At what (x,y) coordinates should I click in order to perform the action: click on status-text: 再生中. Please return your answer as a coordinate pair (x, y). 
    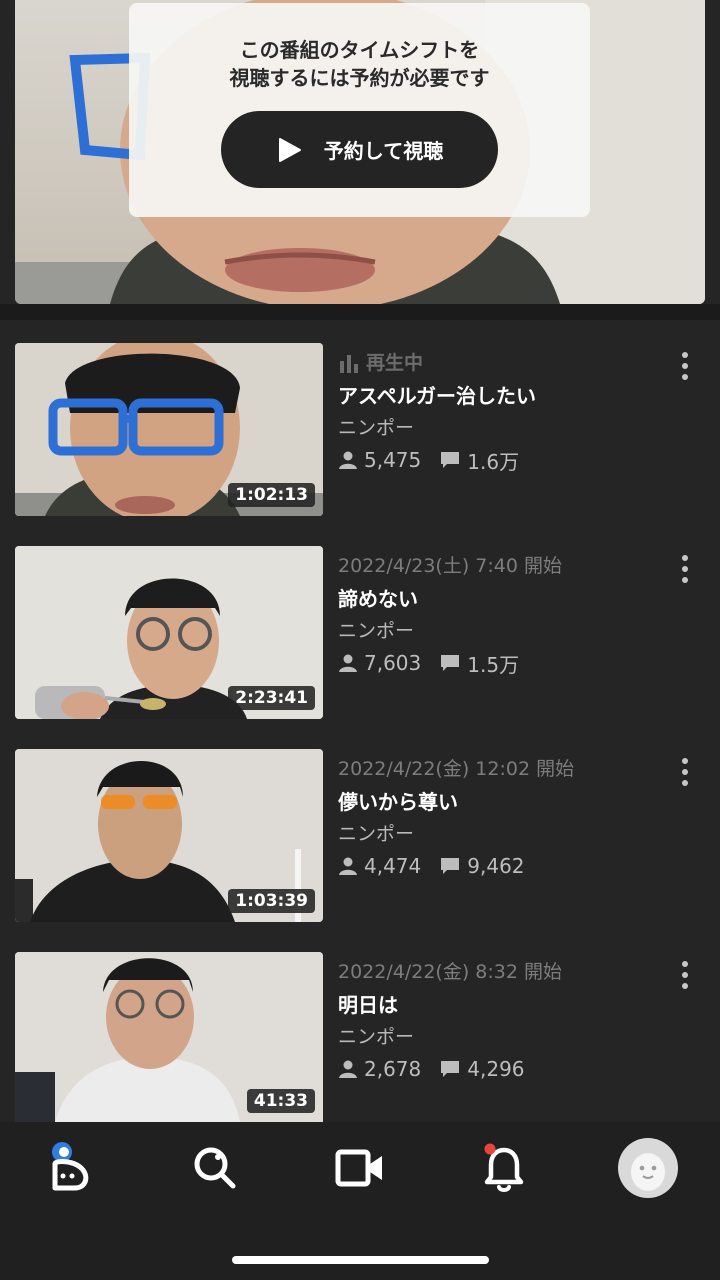
    Looking at the image, I should click on (395, 363).